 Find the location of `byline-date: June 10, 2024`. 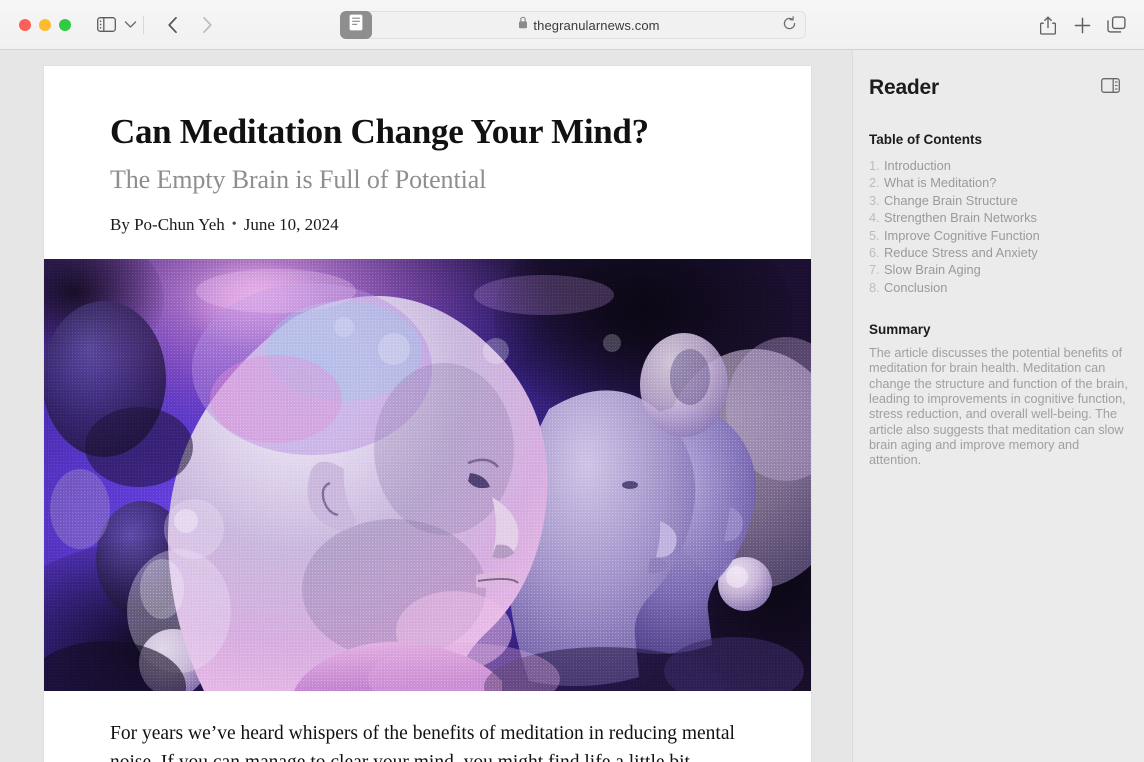

byline-date: June 10, 2024 is located at coordinates (291, 225).